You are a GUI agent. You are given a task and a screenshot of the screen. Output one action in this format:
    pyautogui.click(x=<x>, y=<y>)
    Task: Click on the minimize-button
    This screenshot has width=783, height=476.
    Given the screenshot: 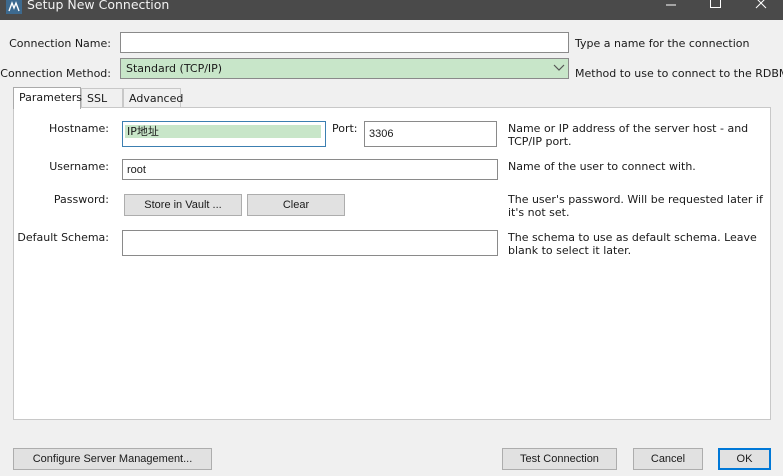 What is the action you would take?
    pyautogui.click(x=671, y=6)
    